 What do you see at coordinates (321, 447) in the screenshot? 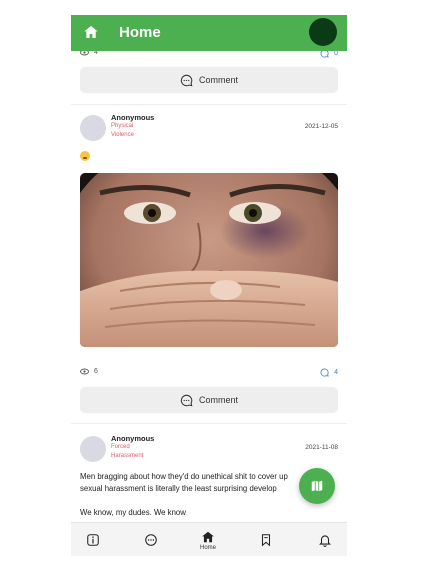
I see `post-date: 2021-11-08` at bounding box center [321, 447].